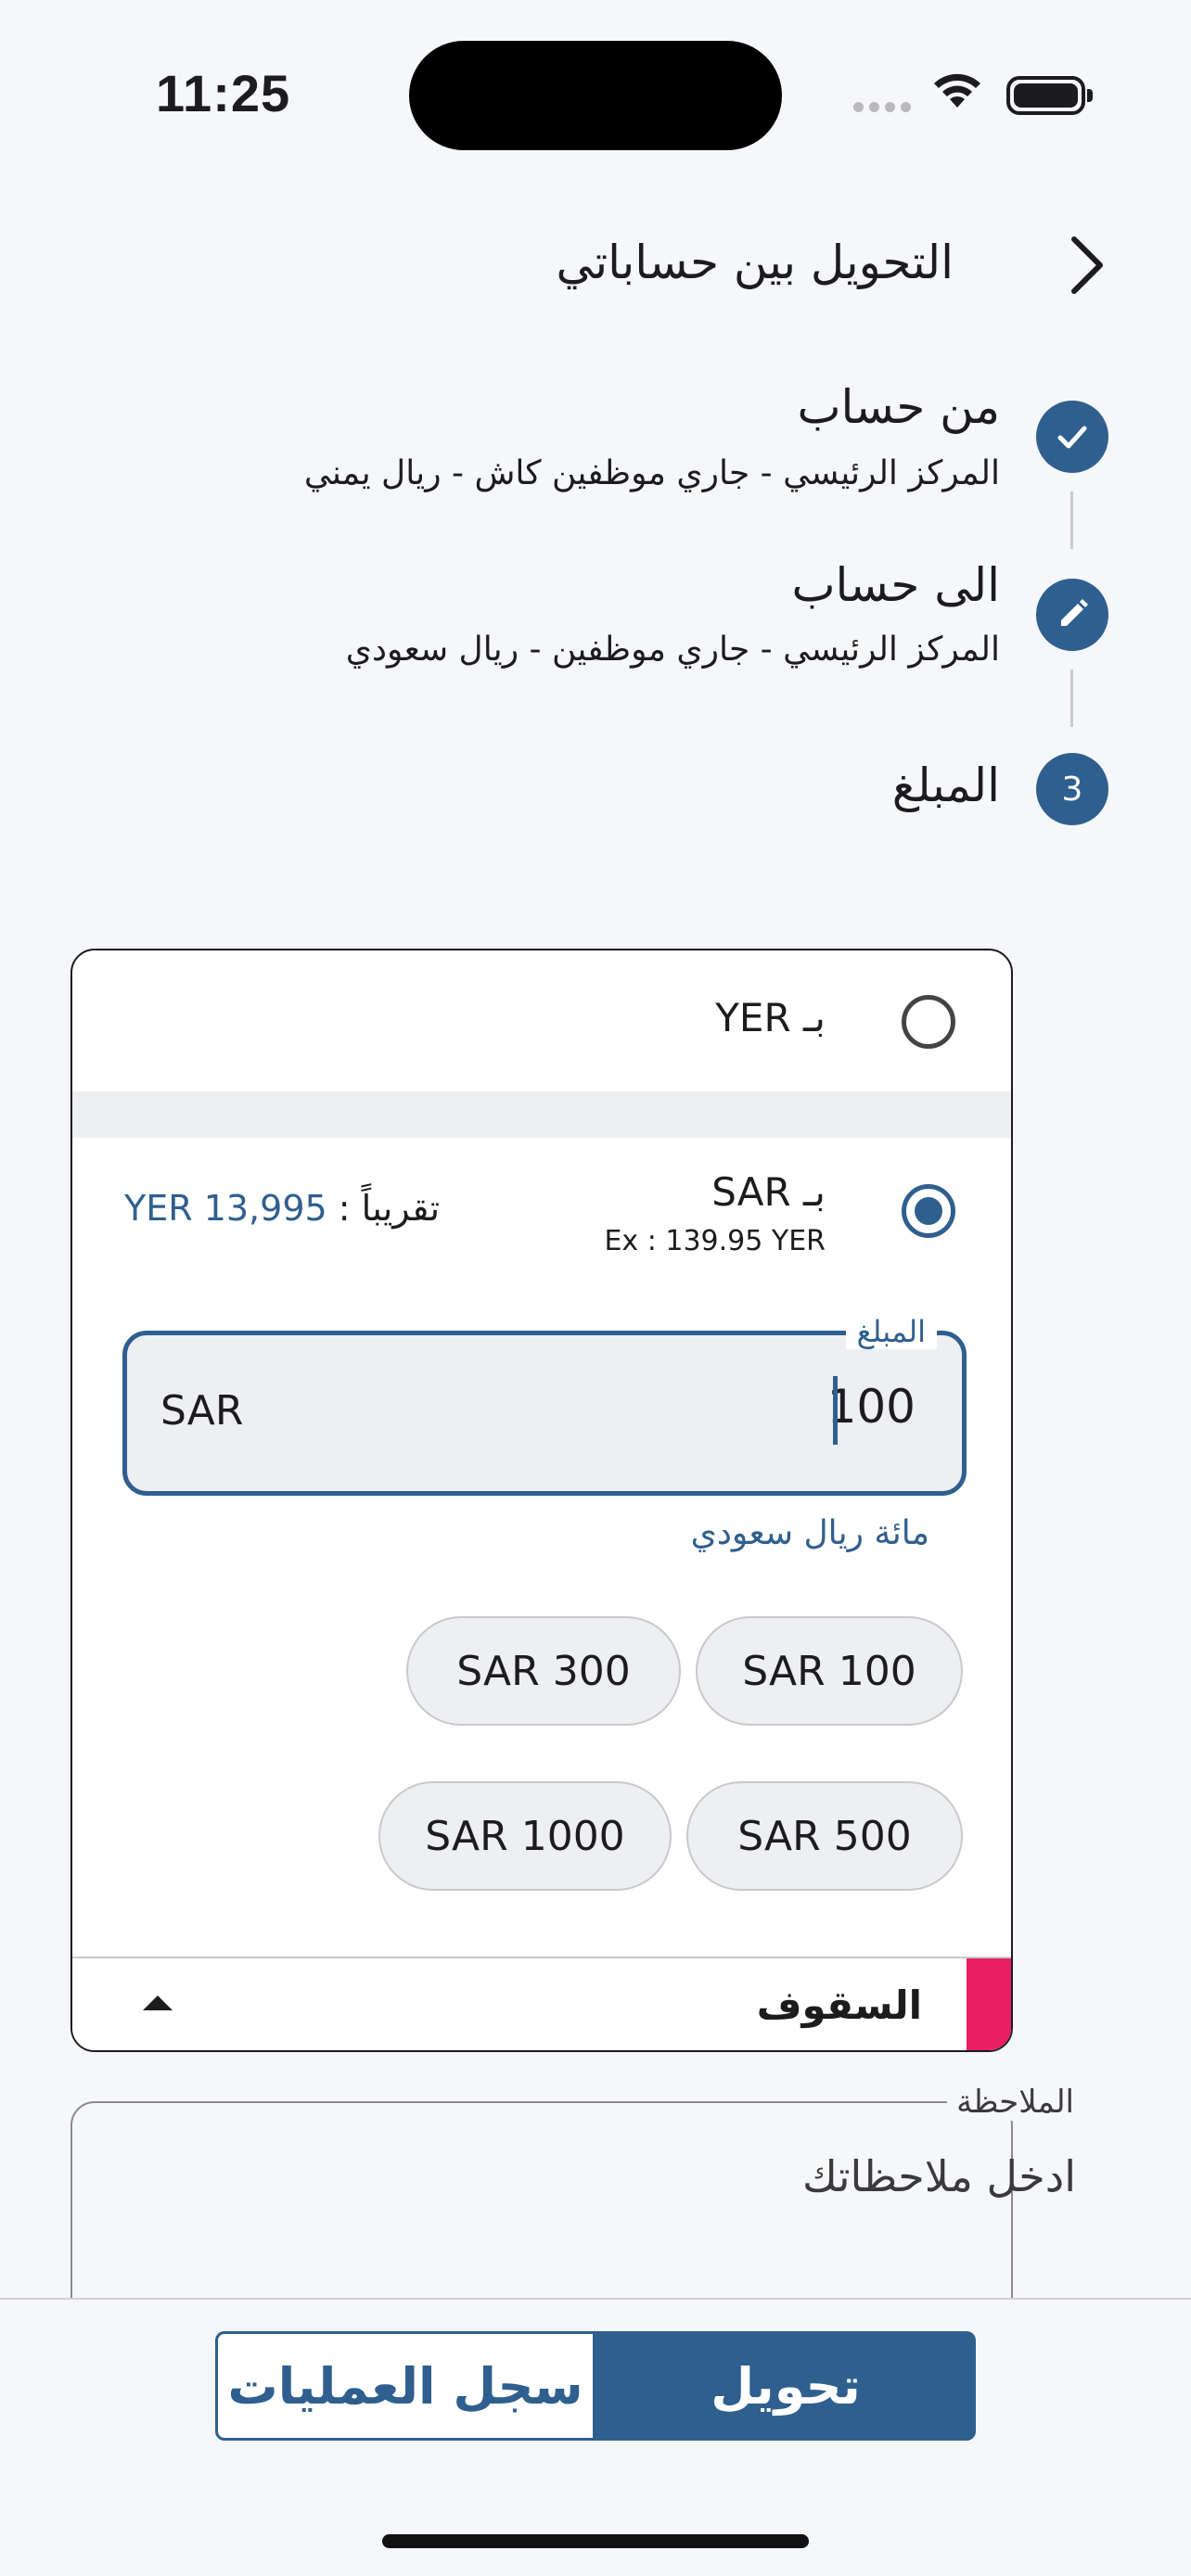  Describe the element at coordinates (957, 90) in the screenshot. I see `wifi-icon` at that location.